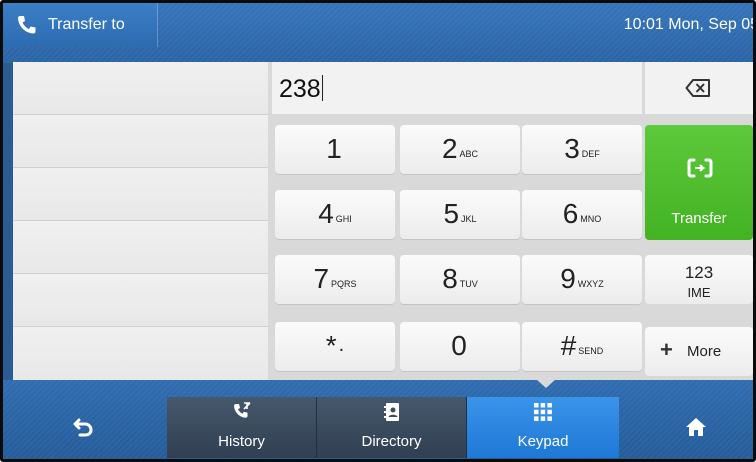 Image resolution: width=756 pixels, height=462 pixels. I want to click on key-letters: JKL, so click(469, 219).